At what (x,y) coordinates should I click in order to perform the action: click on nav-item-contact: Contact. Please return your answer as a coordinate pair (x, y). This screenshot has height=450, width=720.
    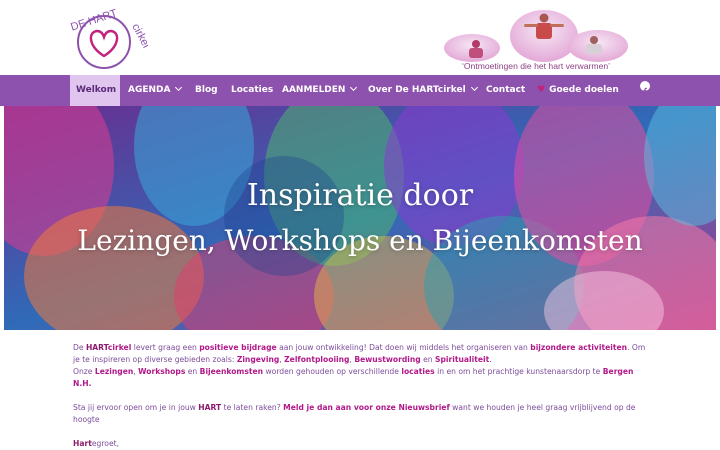
    Looking at the image, I should click on (505, 90).